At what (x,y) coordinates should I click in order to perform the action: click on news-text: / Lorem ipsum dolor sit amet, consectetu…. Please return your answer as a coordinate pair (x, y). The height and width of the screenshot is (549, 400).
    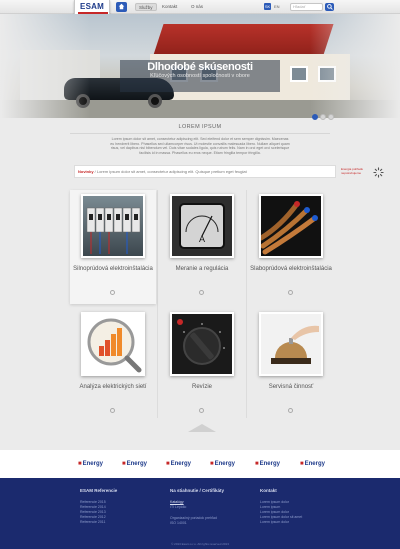
    Looking at the image, I should click on (170, 171).